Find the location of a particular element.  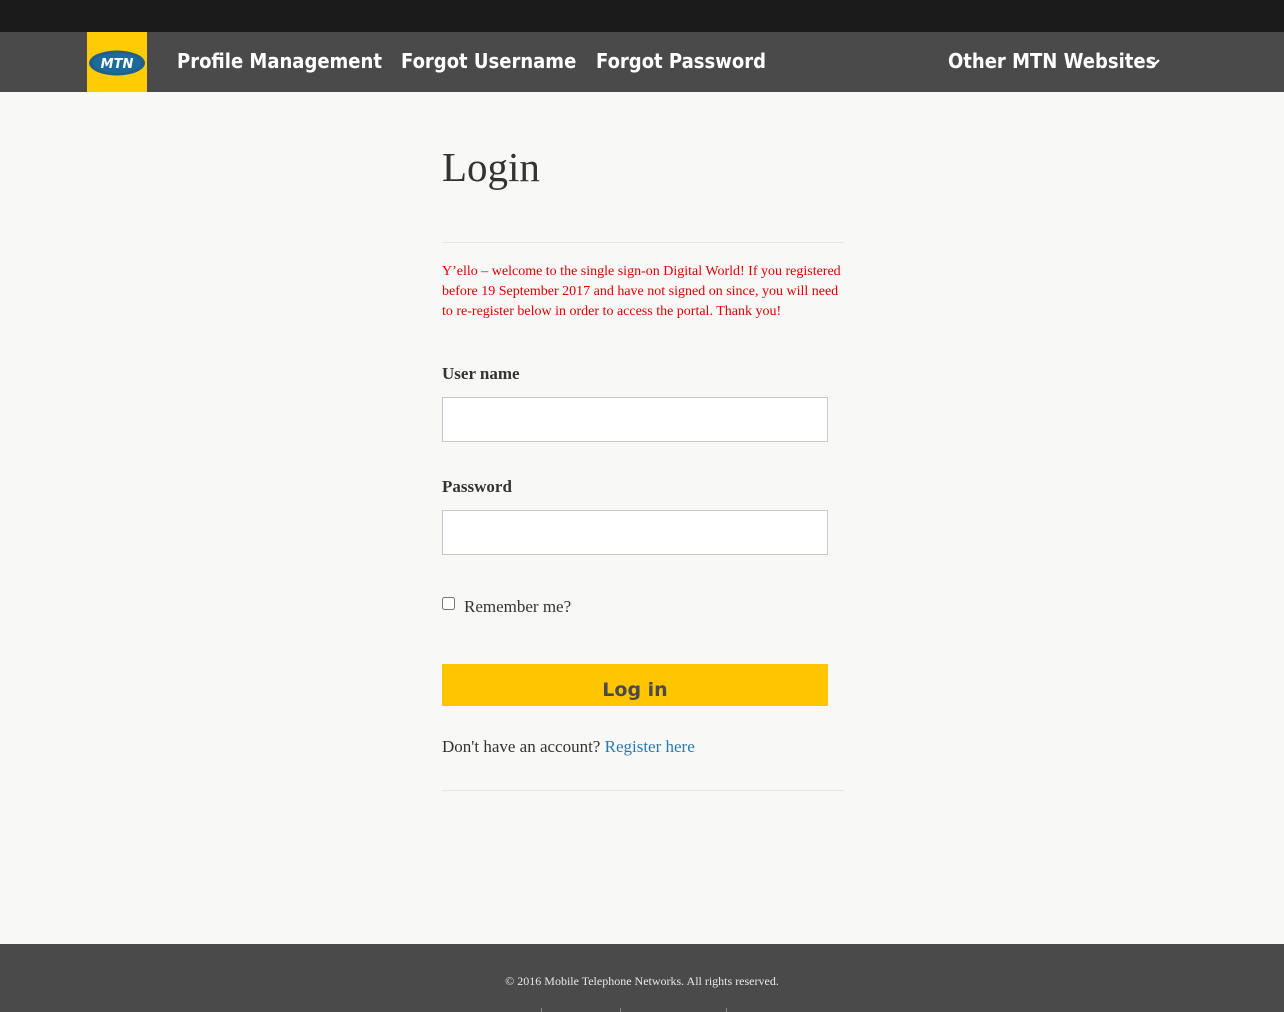

chevron-down-icon is located at coordinates (1154, 63).